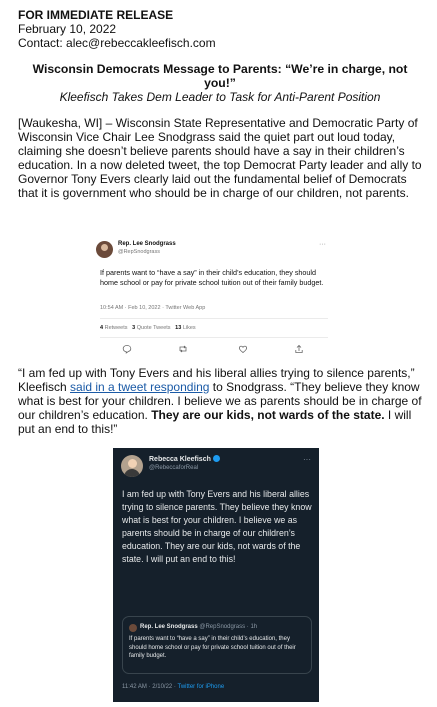 Image resolution: width=437 pixels, height=707 pixels. I want to click on tweet-stats: 4 Retweets 3 Quote Tweets 13 Likes, so click(148, 328).